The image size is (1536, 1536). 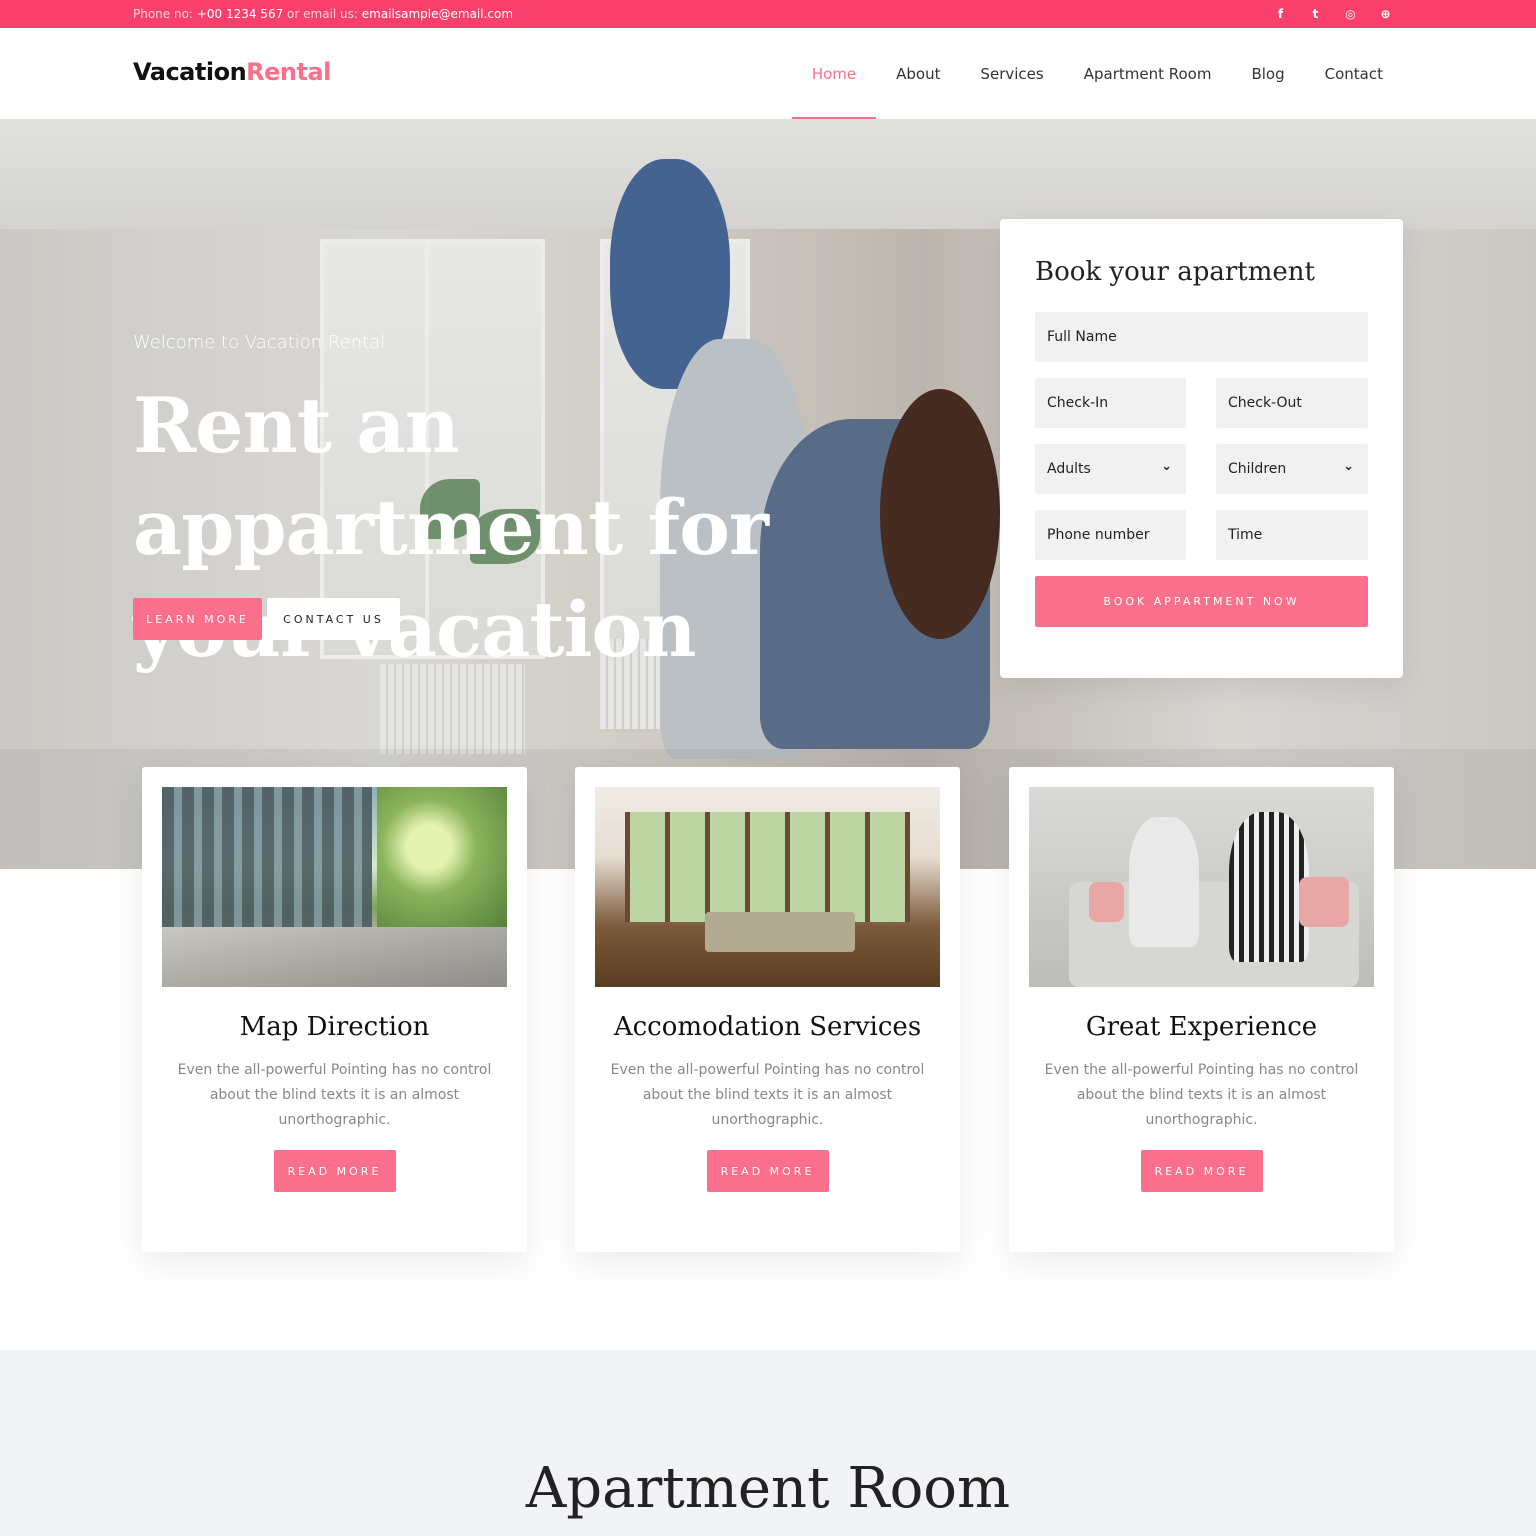 I want to click on nav-item-contact: Contact, so click(x=1354, y=73).